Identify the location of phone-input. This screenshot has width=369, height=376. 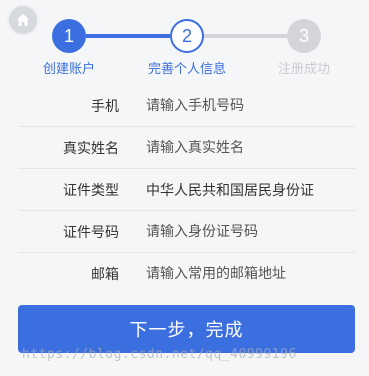
(251, 106).